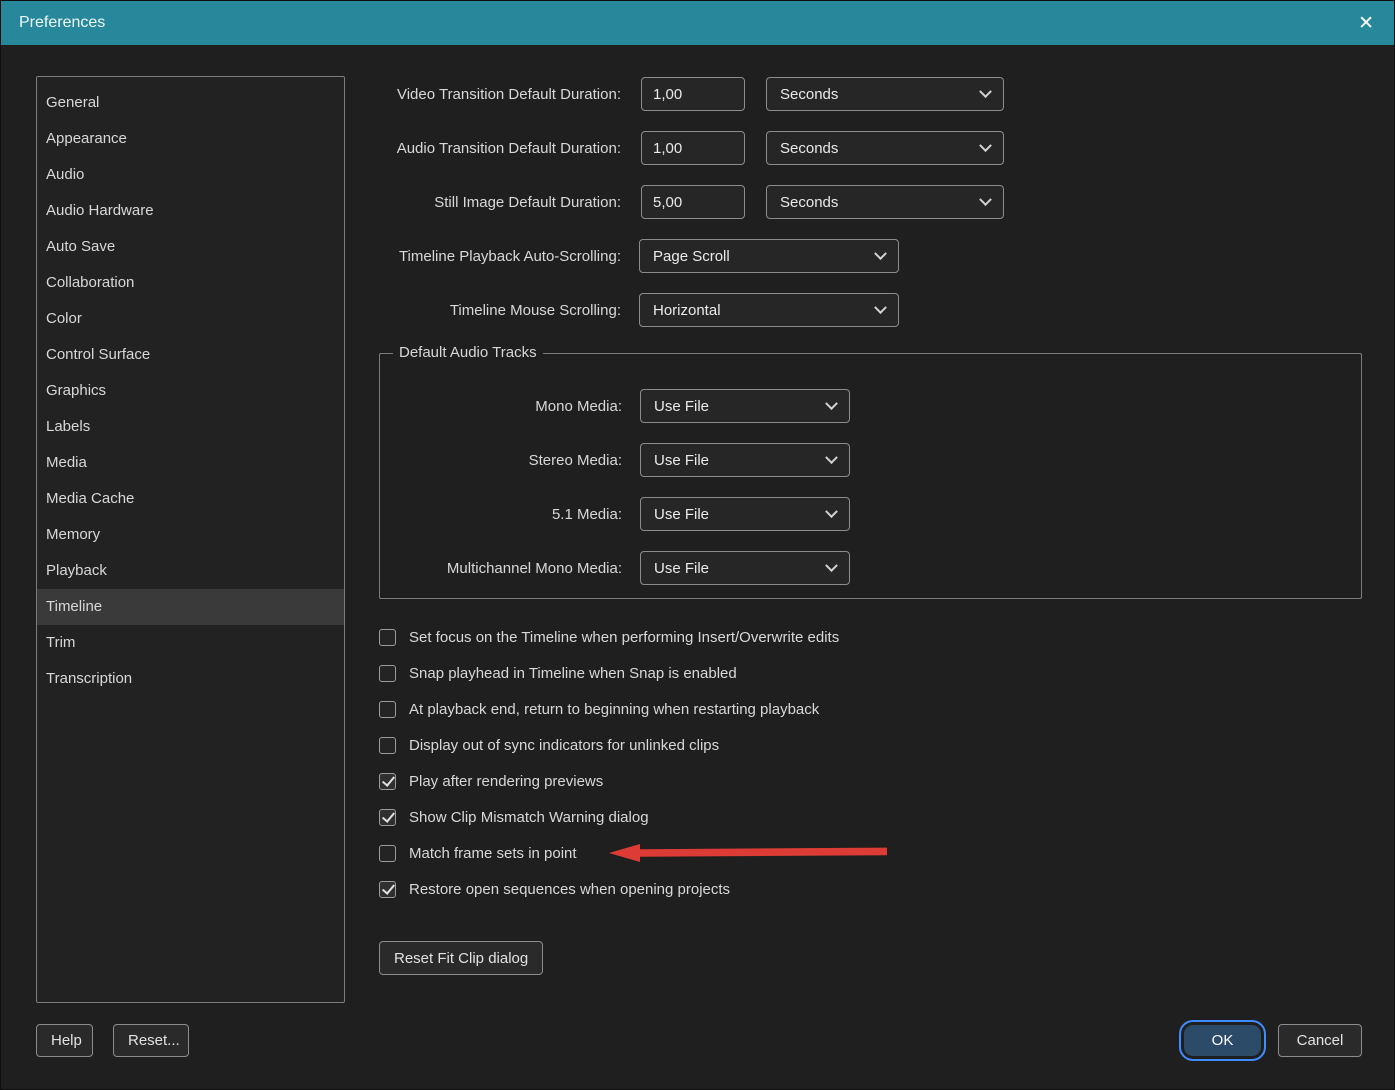 The image size is (1395, 1090). What do you see at coordinates (870, 568) in the screenshot?
I see `form-row-multichannel-mono-media: Multichannel Mono Media: Use File` at bounding box center [870, 568].